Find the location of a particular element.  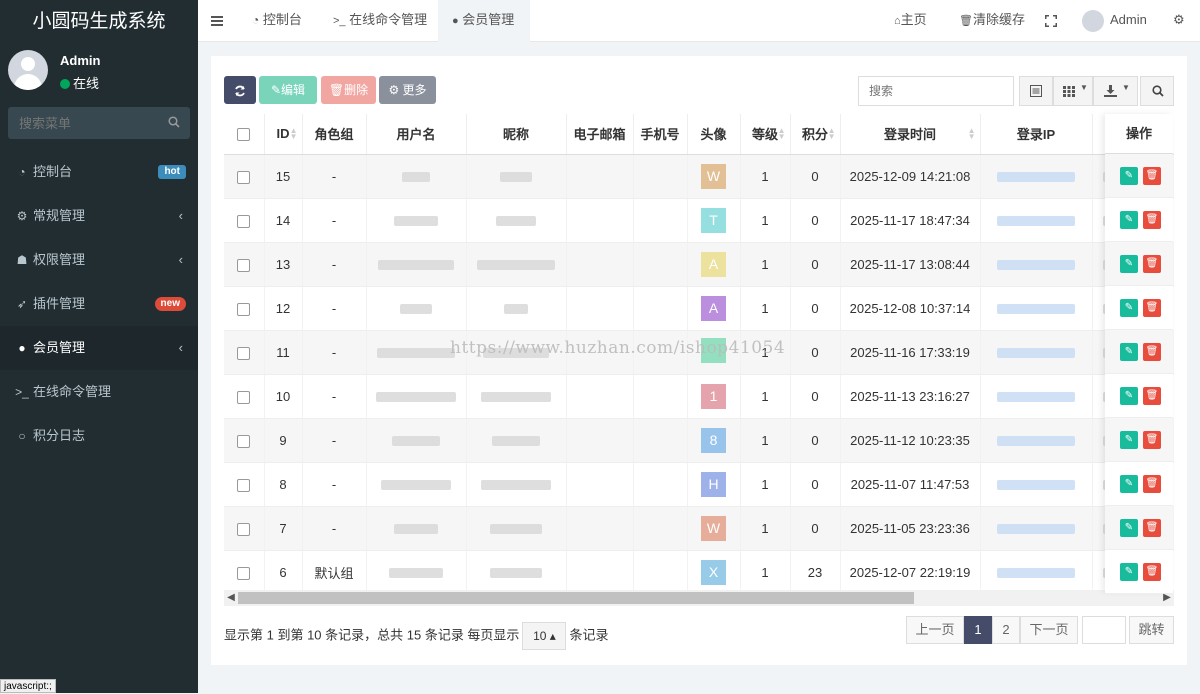

page-2-button: 2 is located at coordinates (1006, 630).